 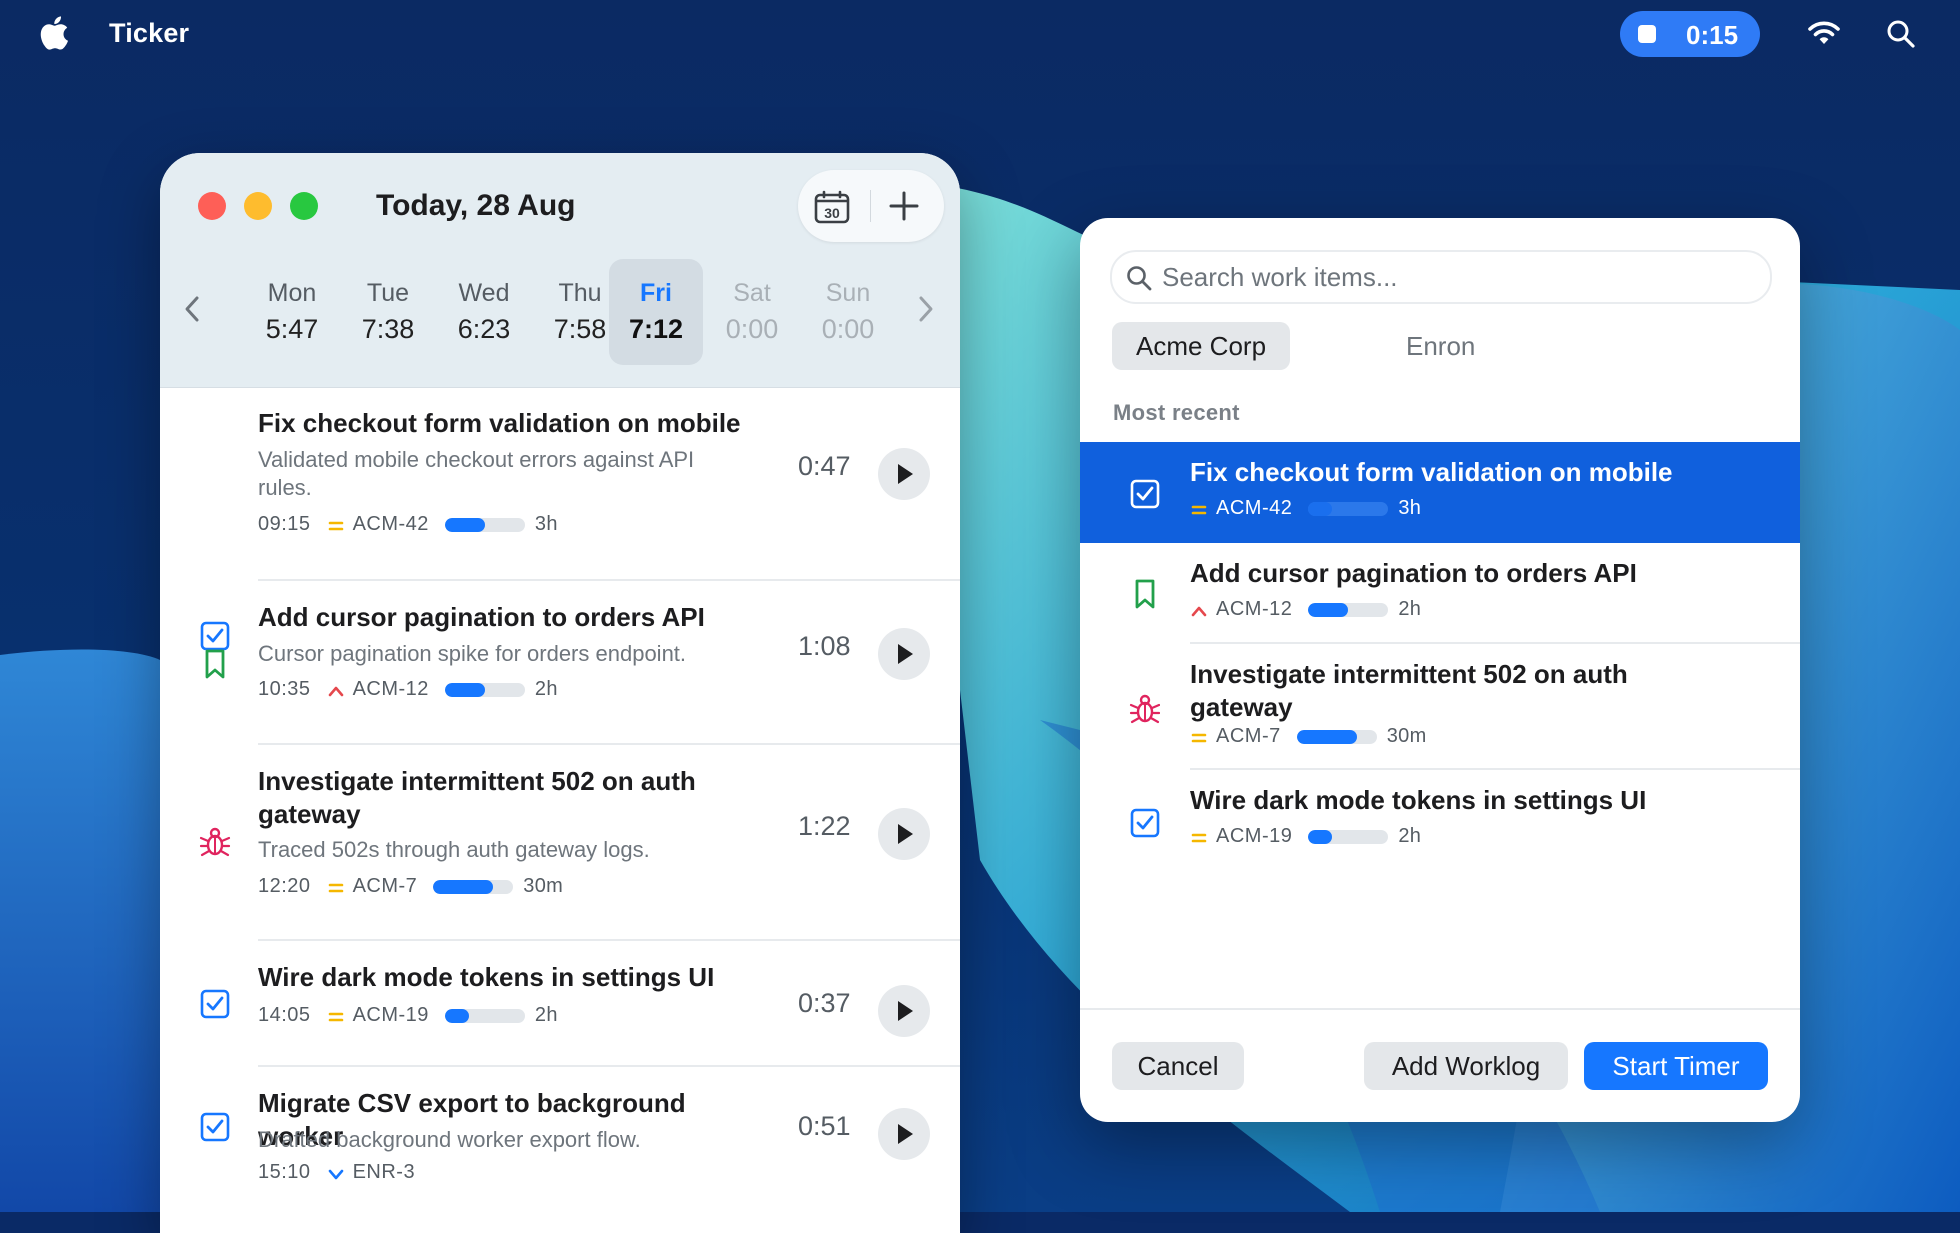 What do you see at coordinates (292, 312) in the screenshot?
I see `day-mon: Mon 5:47` at bounding box center [292, 312].